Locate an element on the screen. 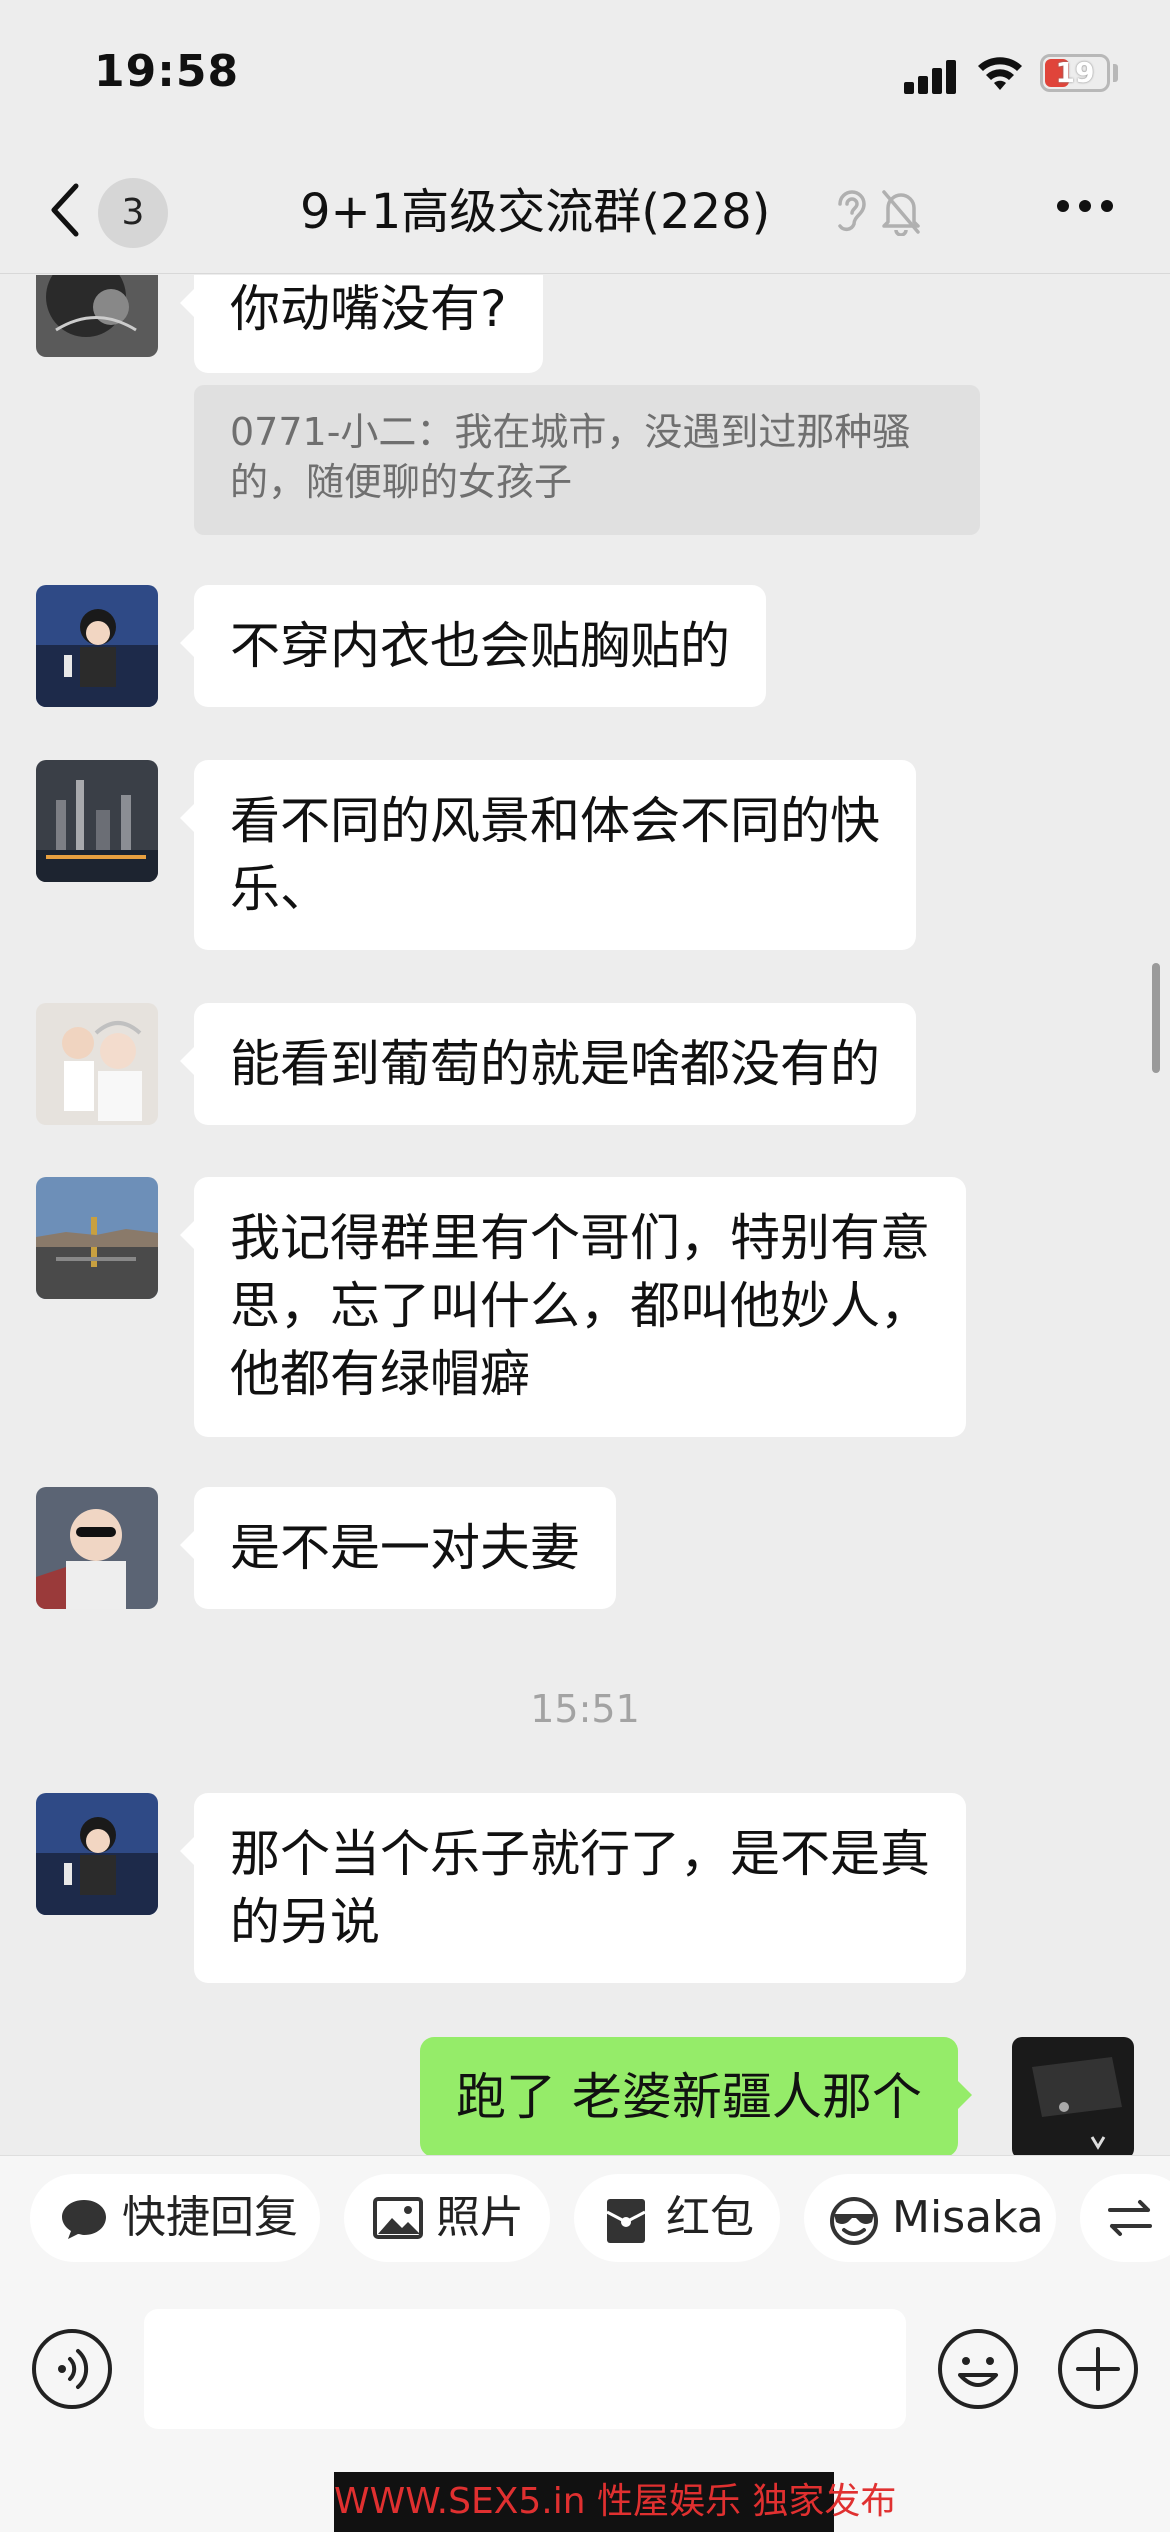  message-text: 不穿内衣也会贴胸贴的 is located at coordinates (480, 646).